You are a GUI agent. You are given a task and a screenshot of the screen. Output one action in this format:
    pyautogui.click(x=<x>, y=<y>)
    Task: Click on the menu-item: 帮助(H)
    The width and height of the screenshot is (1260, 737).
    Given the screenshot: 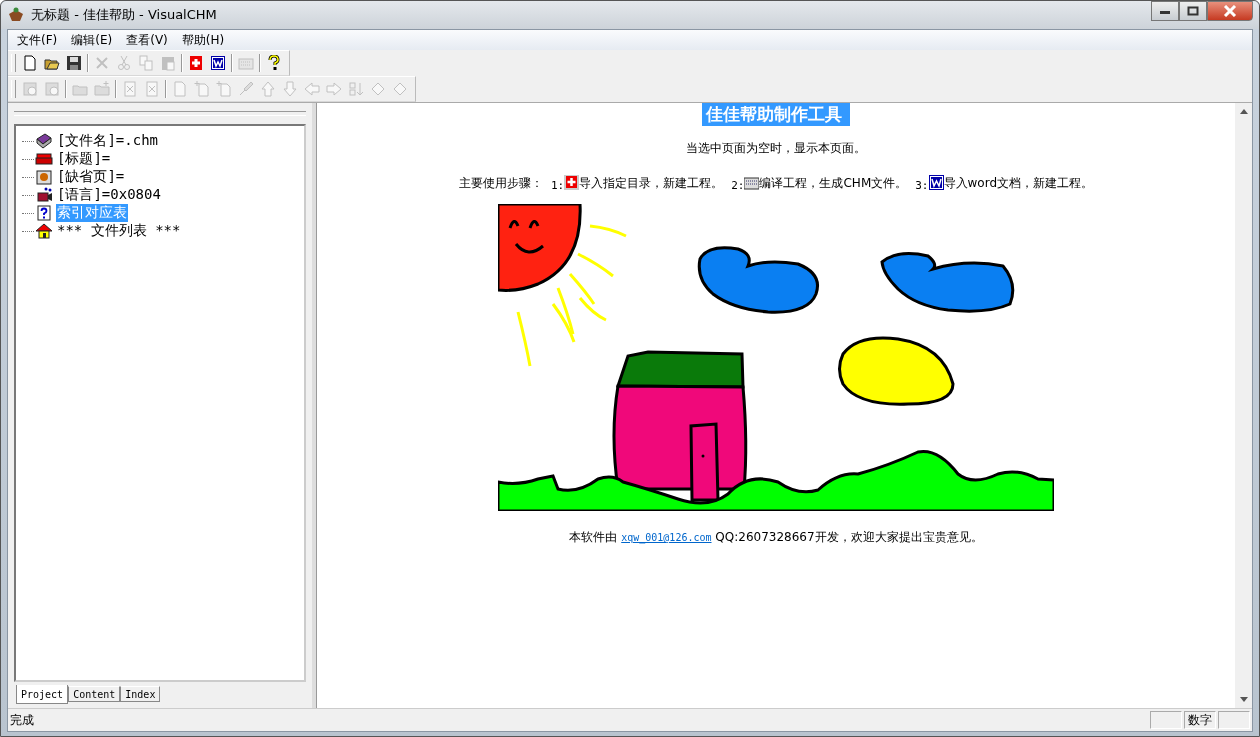 What is the action you would take?
    pyautogui.click(x=203, y=40)
    